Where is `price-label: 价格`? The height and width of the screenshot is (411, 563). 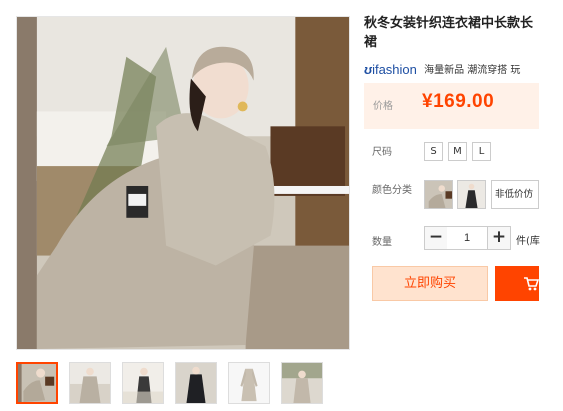
price-label: 价格 is located at coordinates (383, 106).